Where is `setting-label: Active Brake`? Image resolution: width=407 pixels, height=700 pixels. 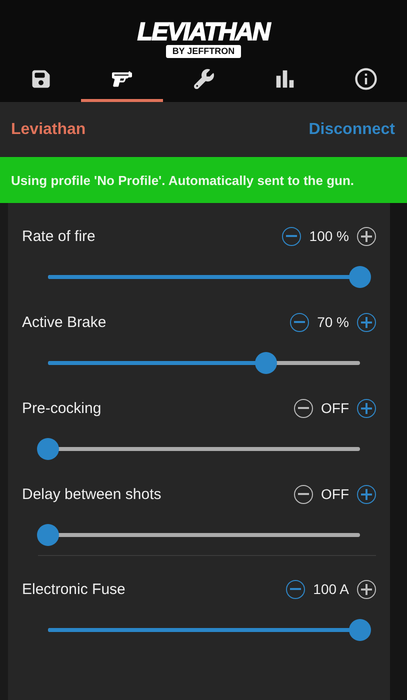 setting-label: Active Brake is located at coordinates (64, 322).